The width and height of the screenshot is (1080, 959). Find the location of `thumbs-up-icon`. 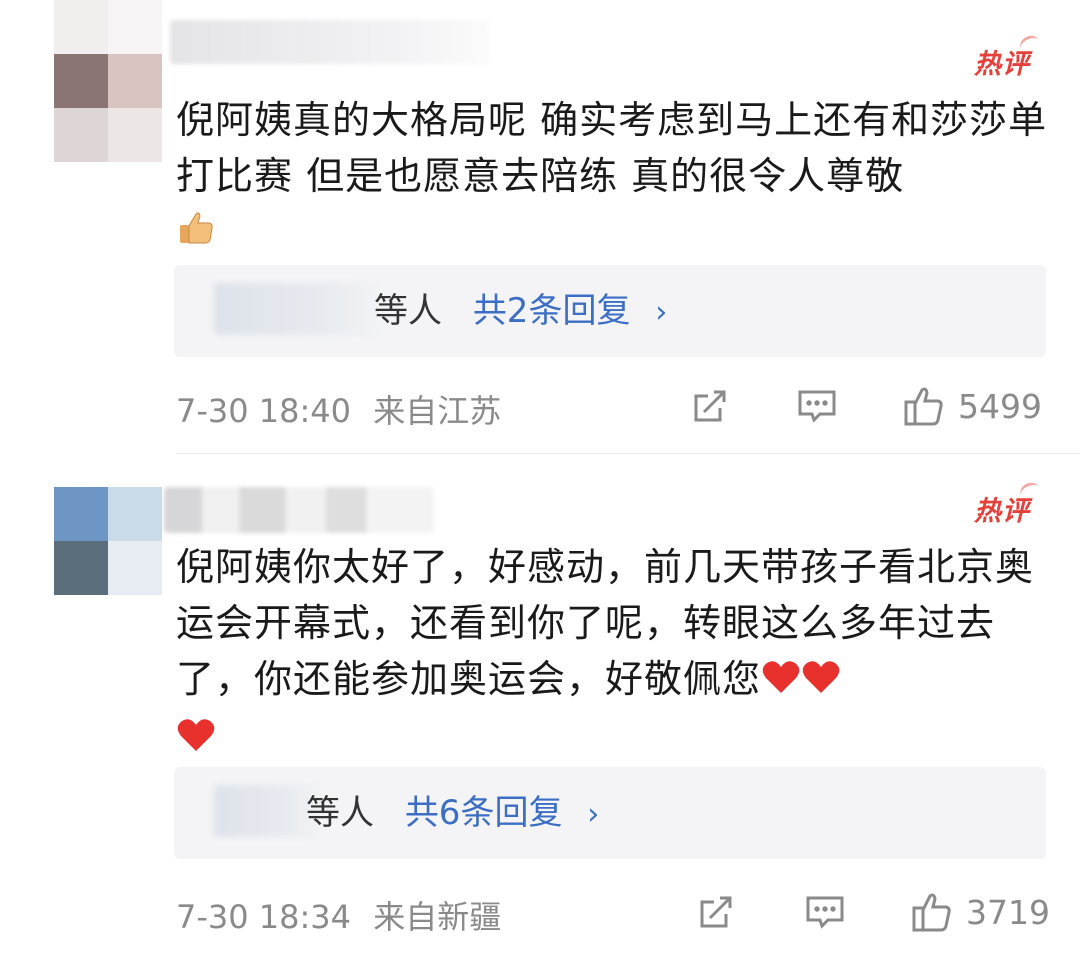

thumbs-up-icon is located at coordinates (196, 235).